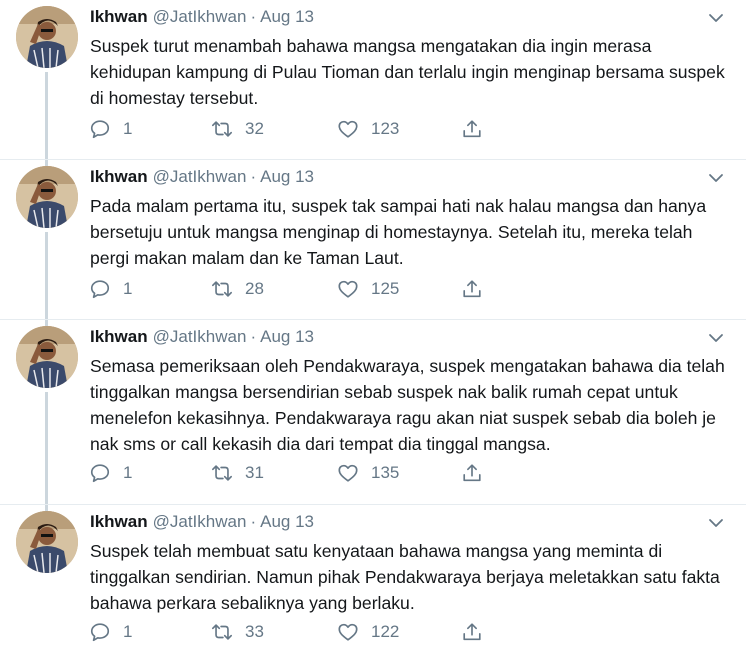  What do you see at coordinates (368, 129) in the screenshot?
I see `like-button: 123` at bounding box center [368, 129].